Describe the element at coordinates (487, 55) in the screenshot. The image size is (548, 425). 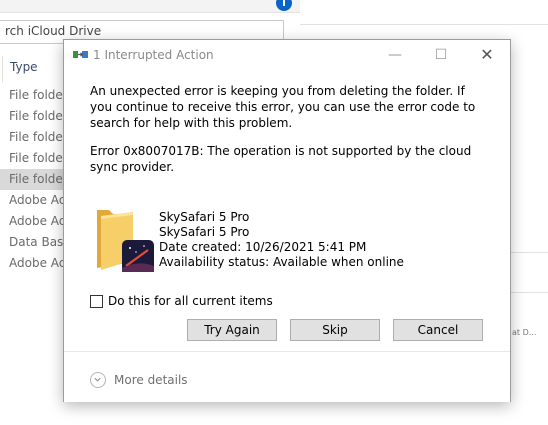
I see `close-button: ✕` at that location.